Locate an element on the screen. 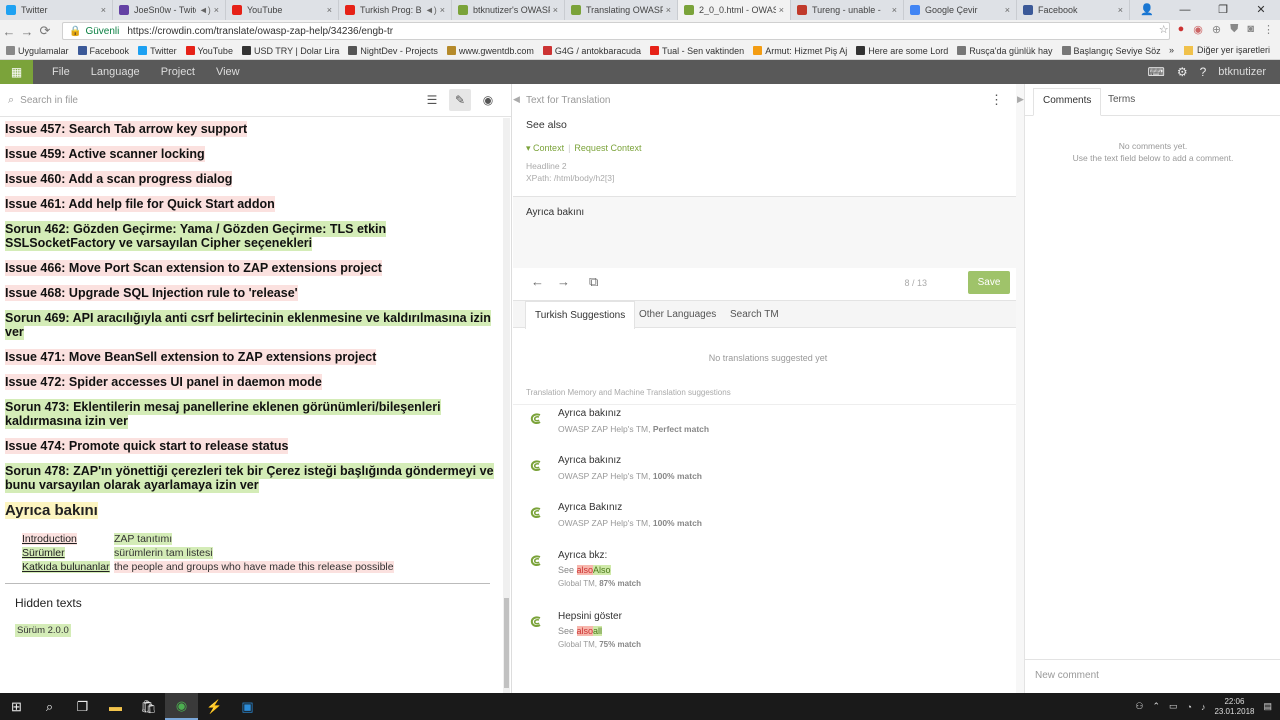  close-window-icon: ✕ is located at coordinates (1261, 10).